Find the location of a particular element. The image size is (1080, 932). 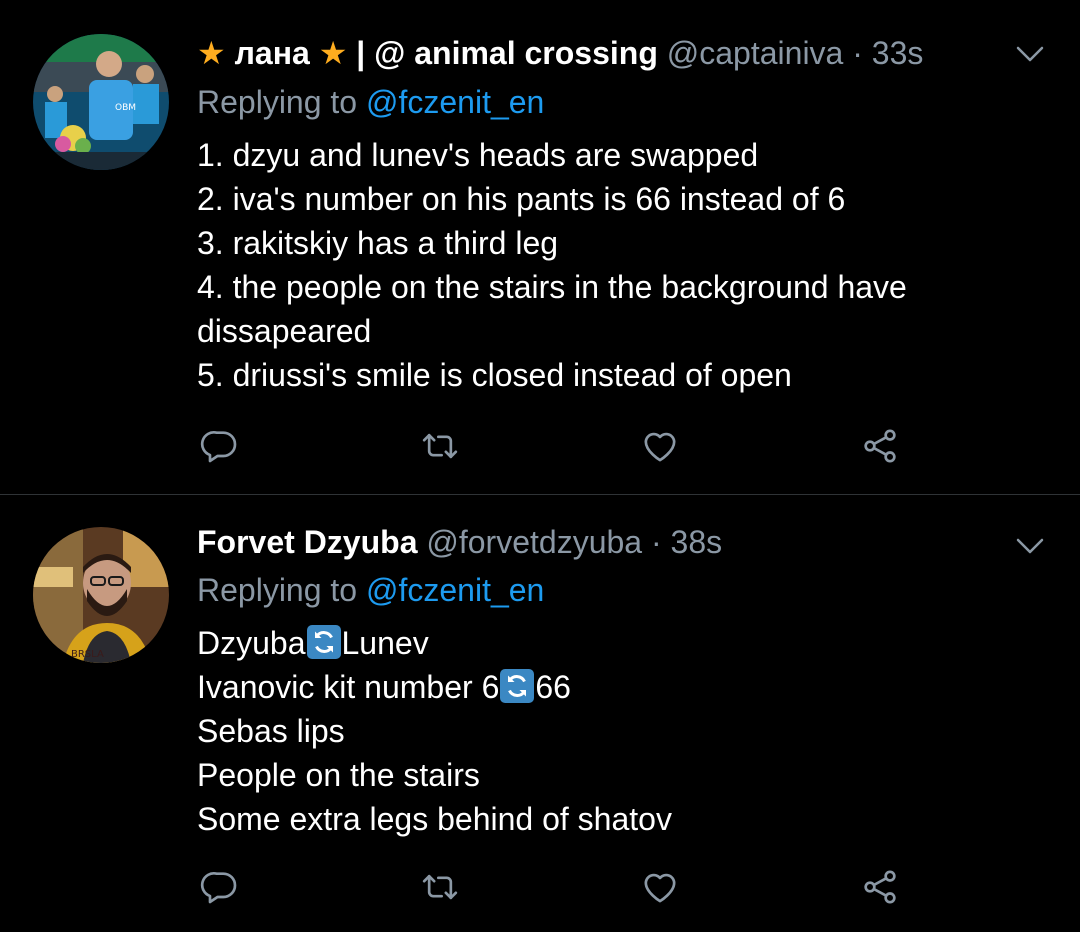

line-text: Dzyuba is located at coordinates (251, 643).